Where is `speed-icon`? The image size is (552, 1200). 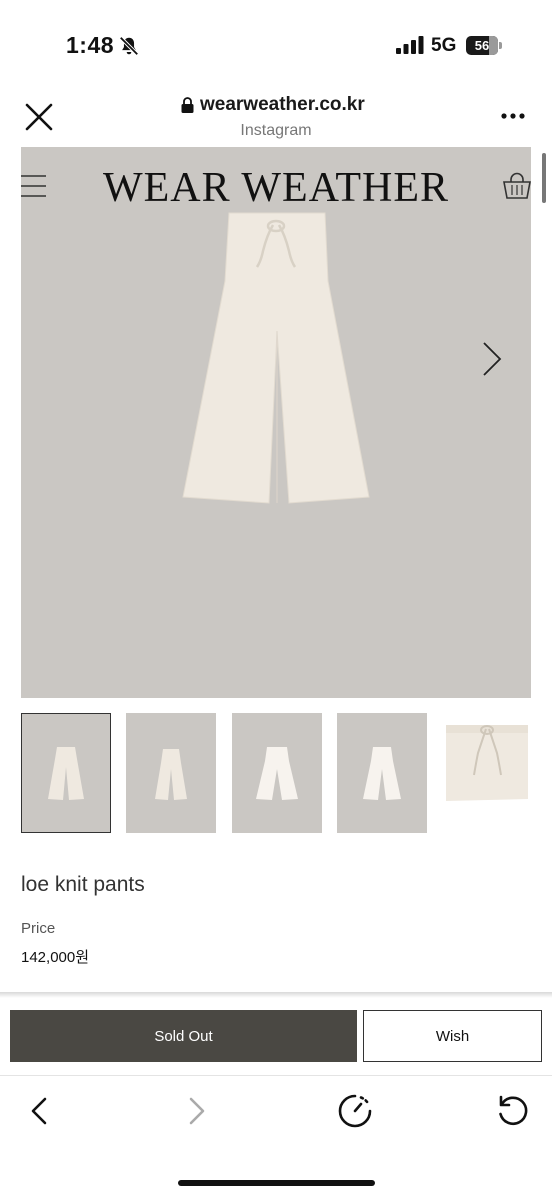 speed-icon is located at coordinates (355, 1111).